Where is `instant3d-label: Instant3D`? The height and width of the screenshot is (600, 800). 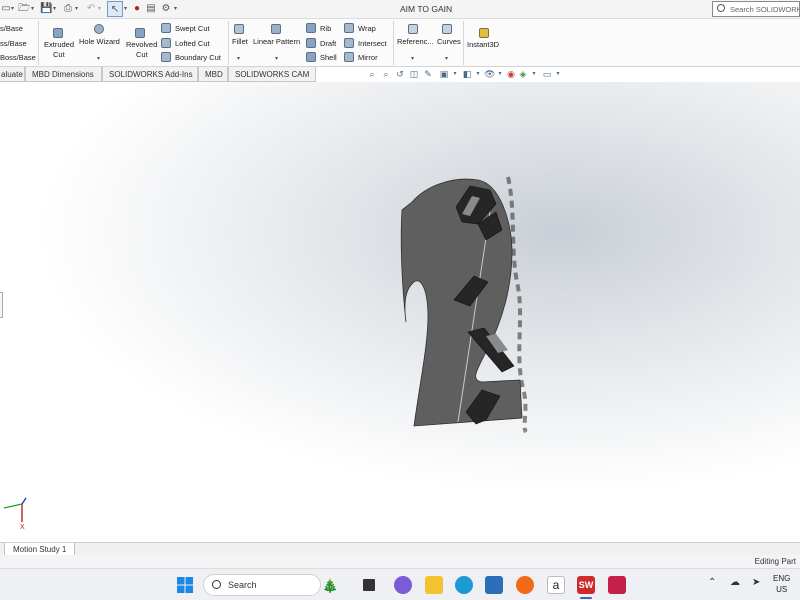
instant3d-label: Instant3D is located at coordinates (483, 44).